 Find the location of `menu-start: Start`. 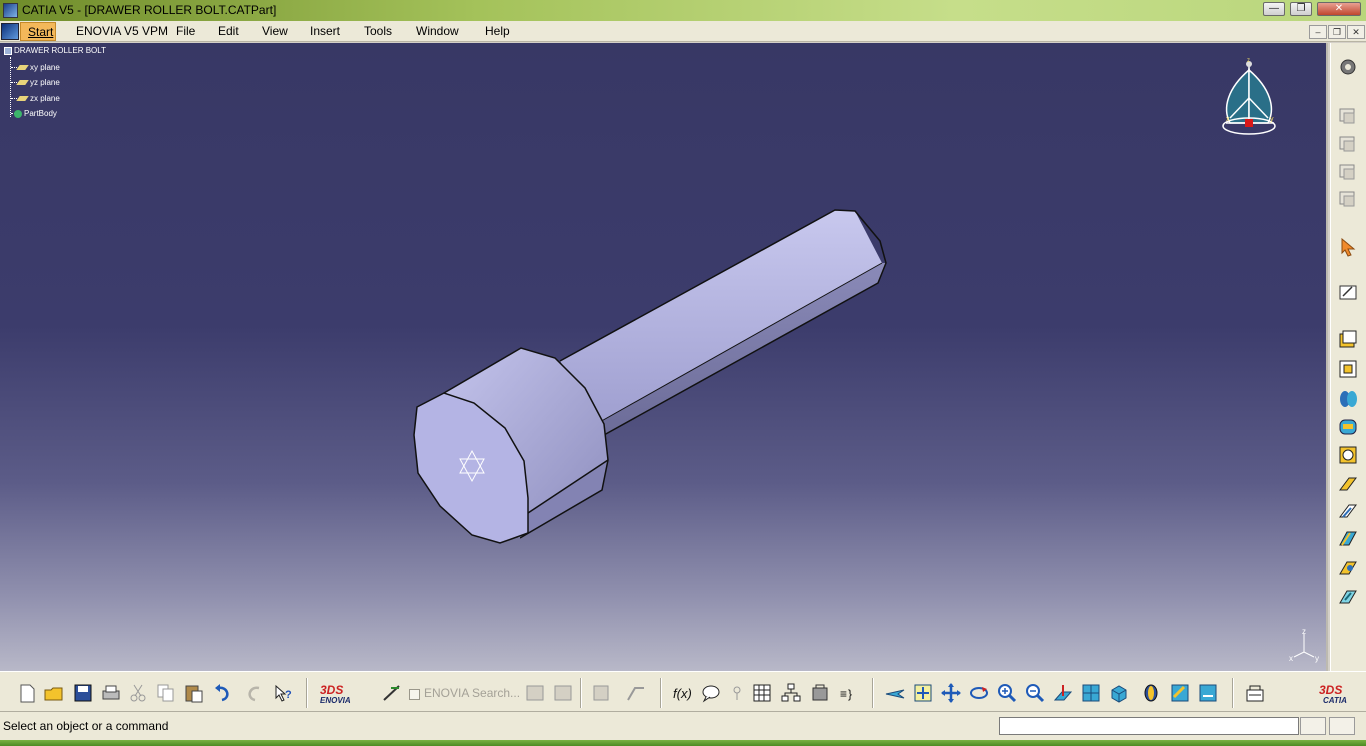

menu-start: Start is located at coordinates (38, 31).